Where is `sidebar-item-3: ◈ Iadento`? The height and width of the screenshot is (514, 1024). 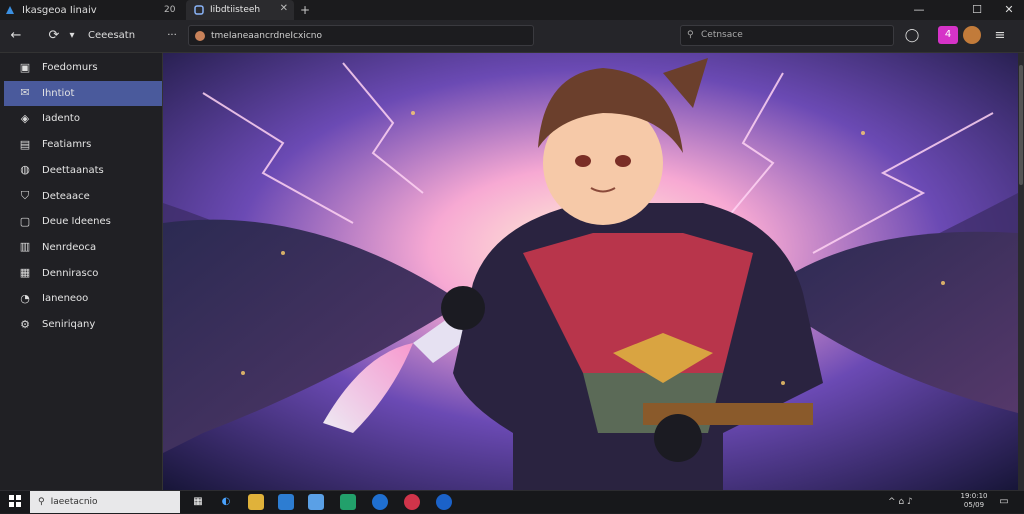 sidebar-item-3: ◈ Iadento is located at coordinates (83, 118).